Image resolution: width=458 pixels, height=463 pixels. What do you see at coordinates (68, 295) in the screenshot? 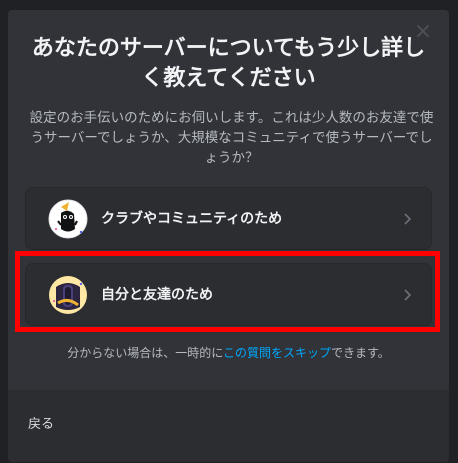
I see `me-and-friends-icon` at bounding box center [68, 295].